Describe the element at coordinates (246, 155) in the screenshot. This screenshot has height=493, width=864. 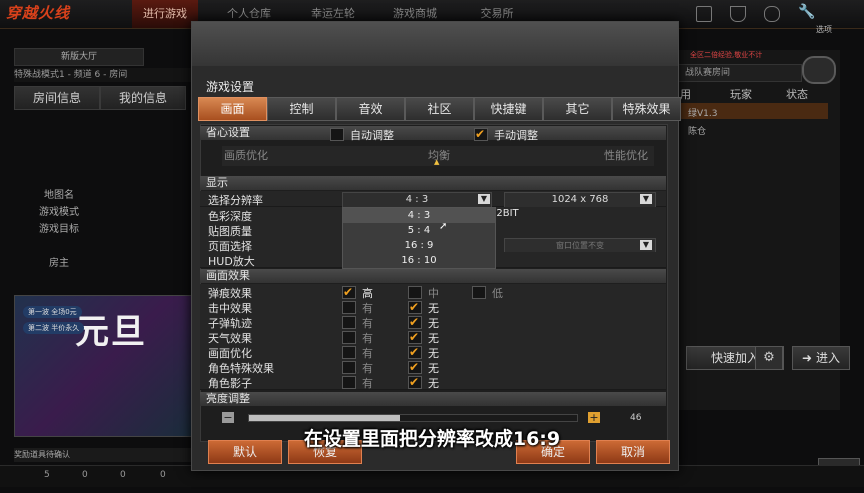
I see `quality-label: 画质优化` at that location.